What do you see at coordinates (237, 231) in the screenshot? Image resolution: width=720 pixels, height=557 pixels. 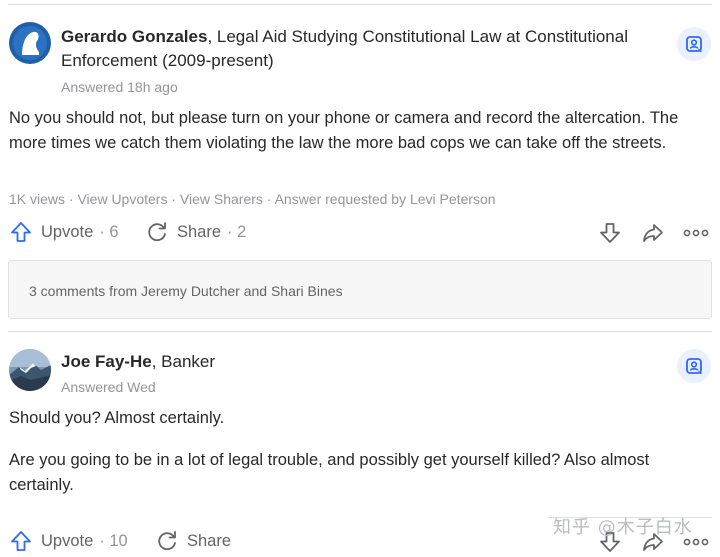 I see `share-count: · 2` at bounding box center [237, 231].